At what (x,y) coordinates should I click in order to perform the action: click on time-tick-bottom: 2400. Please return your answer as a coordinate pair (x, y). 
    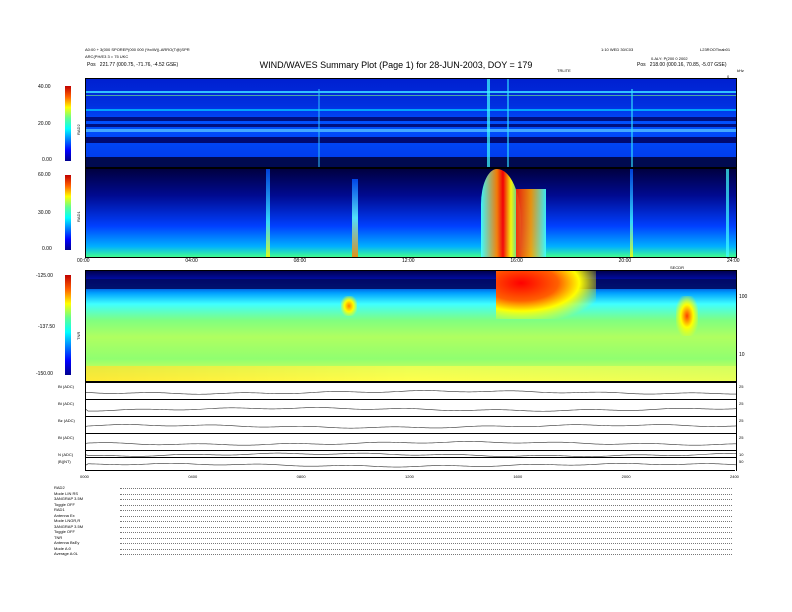
    Looking at the image, I should click on (734, 476).